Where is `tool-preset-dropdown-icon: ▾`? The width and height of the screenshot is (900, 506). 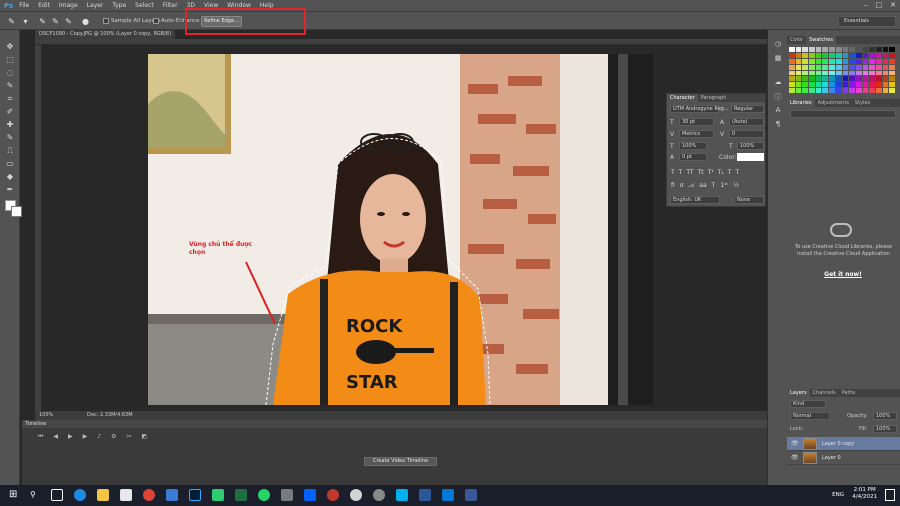 tool-preset-dropdown-icon: ▾ is located at coordinates (25, 21).